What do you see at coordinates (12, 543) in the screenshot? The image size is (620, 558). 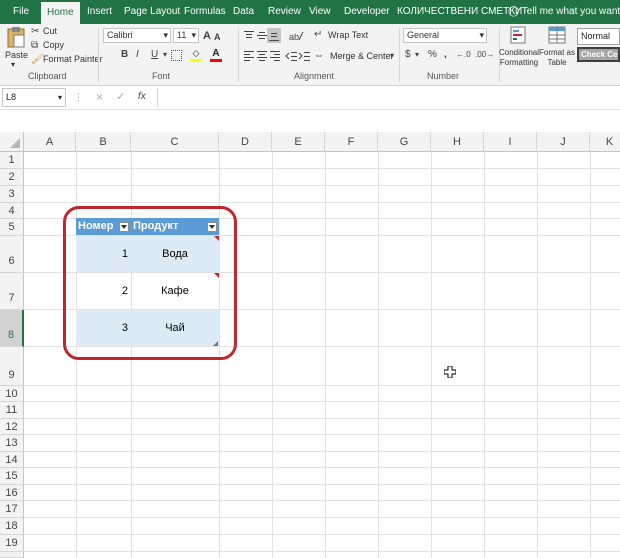 I see `row-header: 19` at bounding box center [12, 543].